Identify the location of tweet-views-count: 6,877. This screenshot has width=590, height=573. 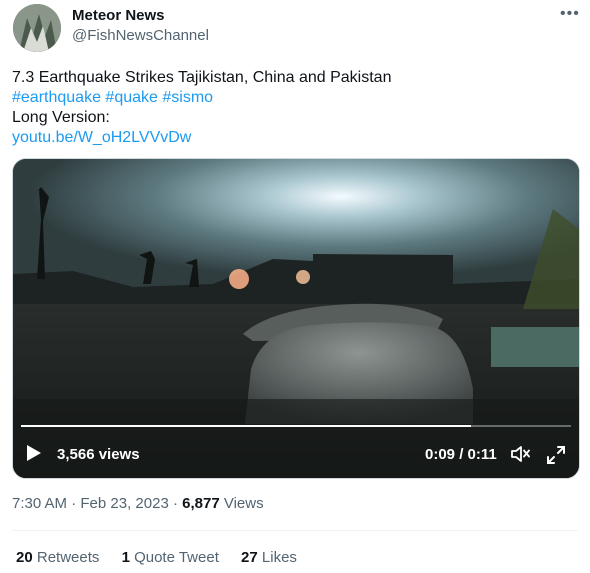
(201, 503).